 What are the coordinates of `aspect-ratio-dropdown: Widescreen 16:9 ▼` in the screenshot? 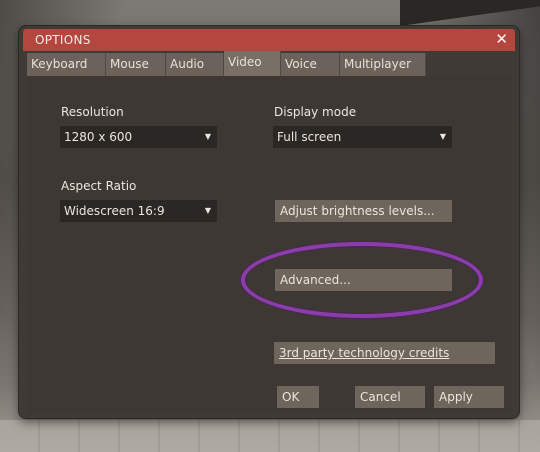 It's located at (138, 211).